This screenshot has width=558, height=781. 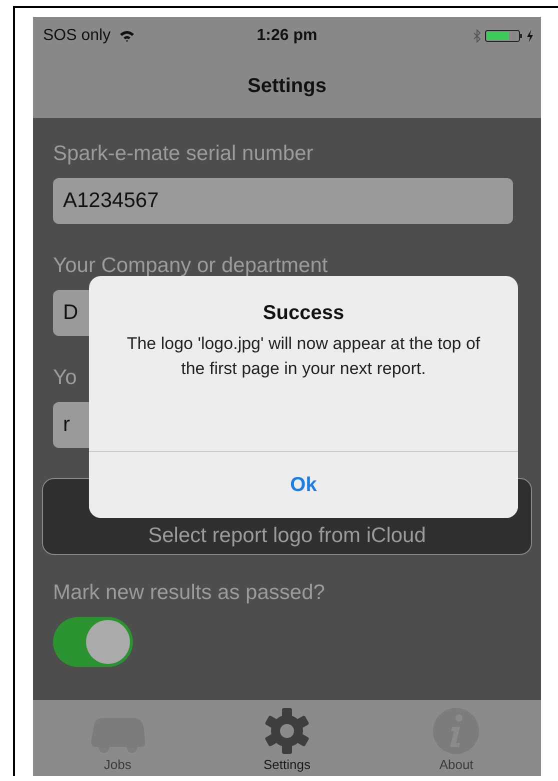 What do you see at coordinates (190, 266) in the screenshot?
I see `field-label: Your Company or department` at bounding box center [190, 266].